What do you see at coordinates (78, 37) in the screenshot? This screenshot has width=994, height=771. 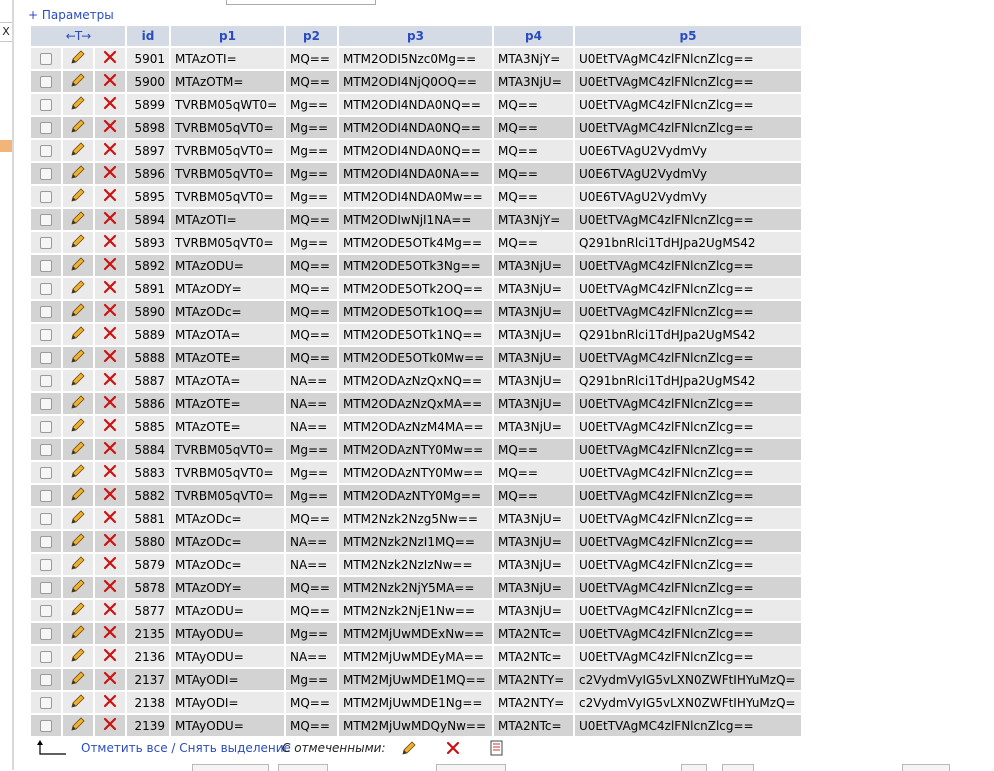 I see `sort-arrows-header: ←T→` at bounding box center [78, 37].